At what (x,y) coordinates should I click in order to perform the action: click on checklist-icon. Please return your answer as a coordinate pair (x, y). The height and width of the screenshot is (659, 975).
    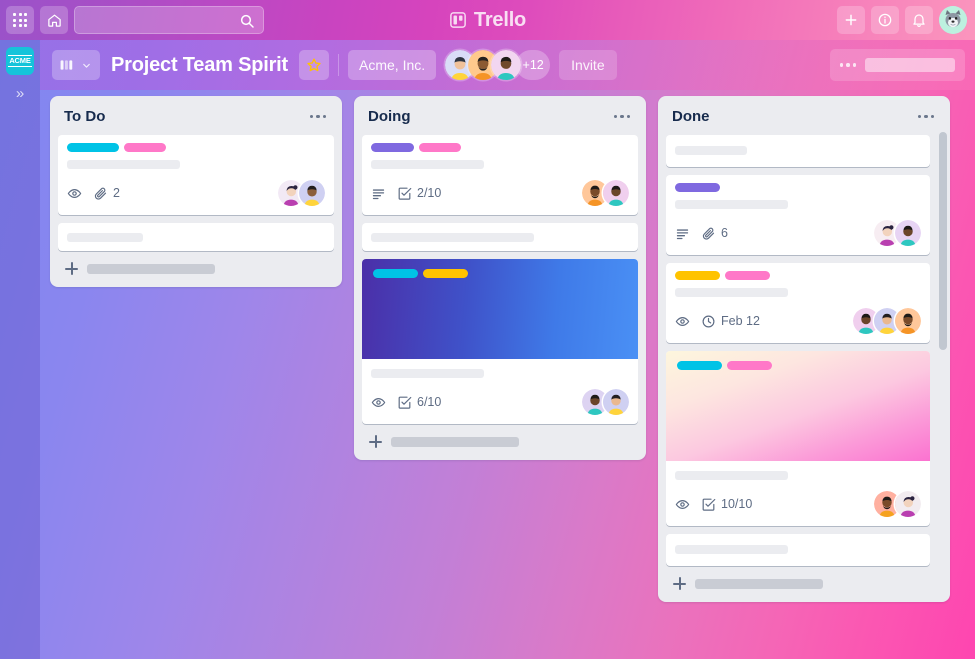
    Looking at the image, I should click on (405, 193).